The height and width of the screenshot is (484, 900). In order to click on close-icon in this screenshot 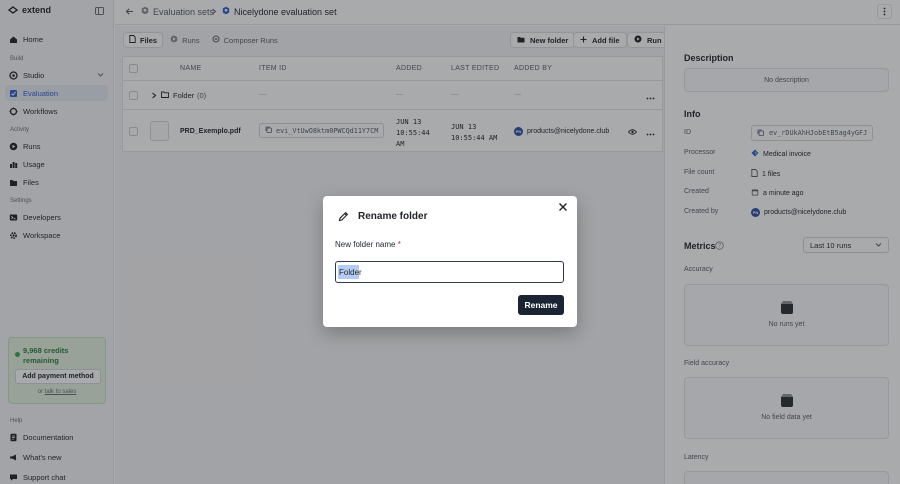, I will do `click(563, 208)`.